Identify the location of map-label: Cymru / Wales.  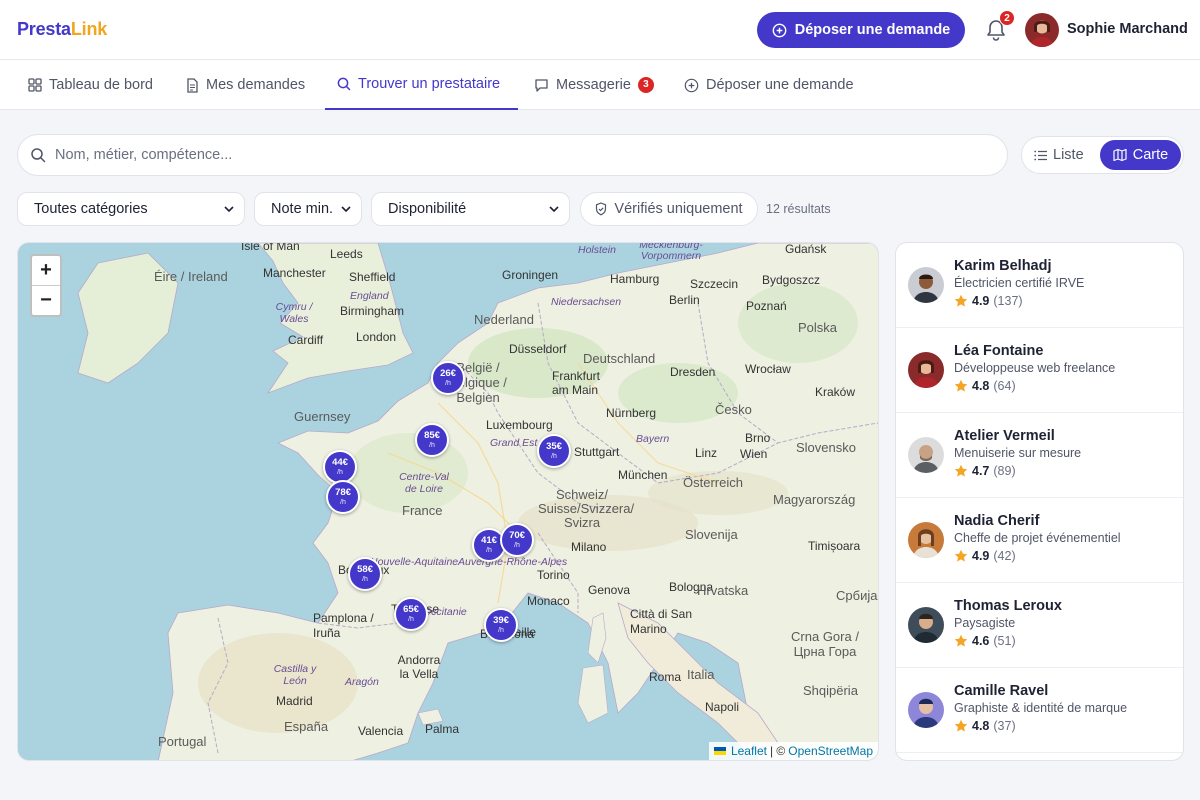
(294, 313).